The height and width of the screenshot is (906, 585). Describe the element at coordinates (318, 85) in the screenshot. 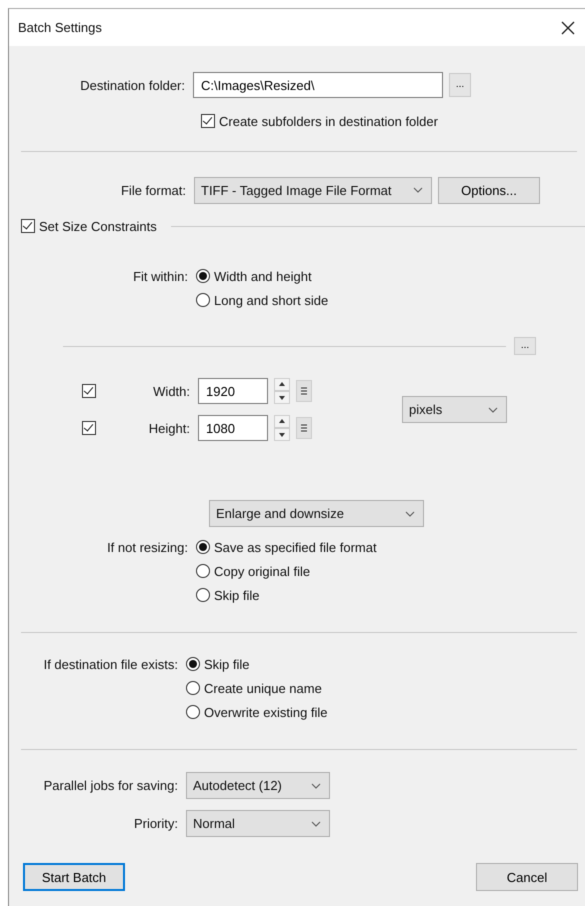

I see `destination-folder-field: C:\Images\Resized\` at that location.